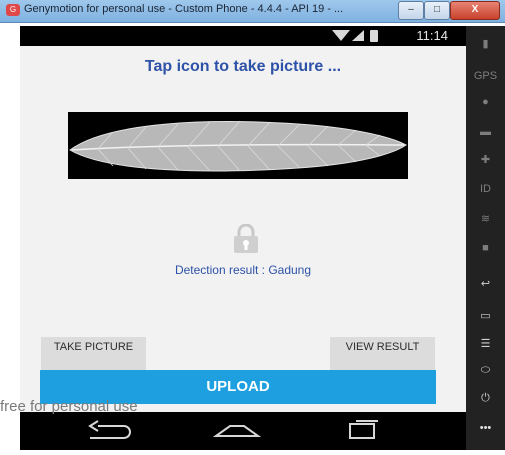 This screenshot has height=455, width=505. Describe the element at coordinates (237, 431) in the screenshot. I see `home-icon` at that location.